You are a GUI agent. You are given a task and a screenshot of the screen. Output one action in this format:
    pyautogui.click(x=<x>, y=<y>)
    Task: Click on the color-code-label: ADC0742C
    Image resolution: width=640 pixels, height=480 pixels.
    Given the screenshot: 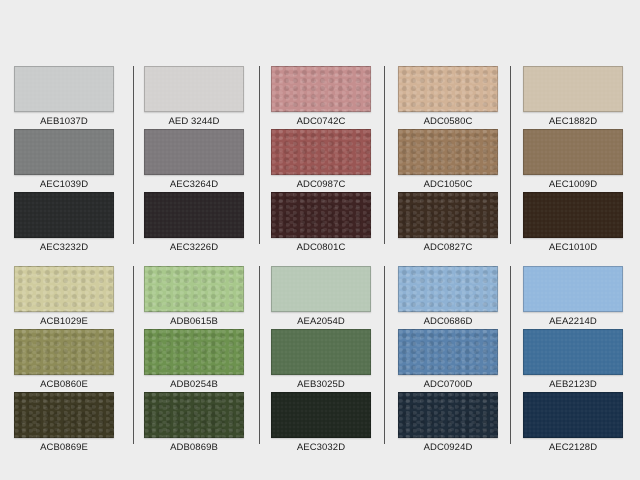 What is the action you would take?
    pyautogui.click(x=321, y=121)
    